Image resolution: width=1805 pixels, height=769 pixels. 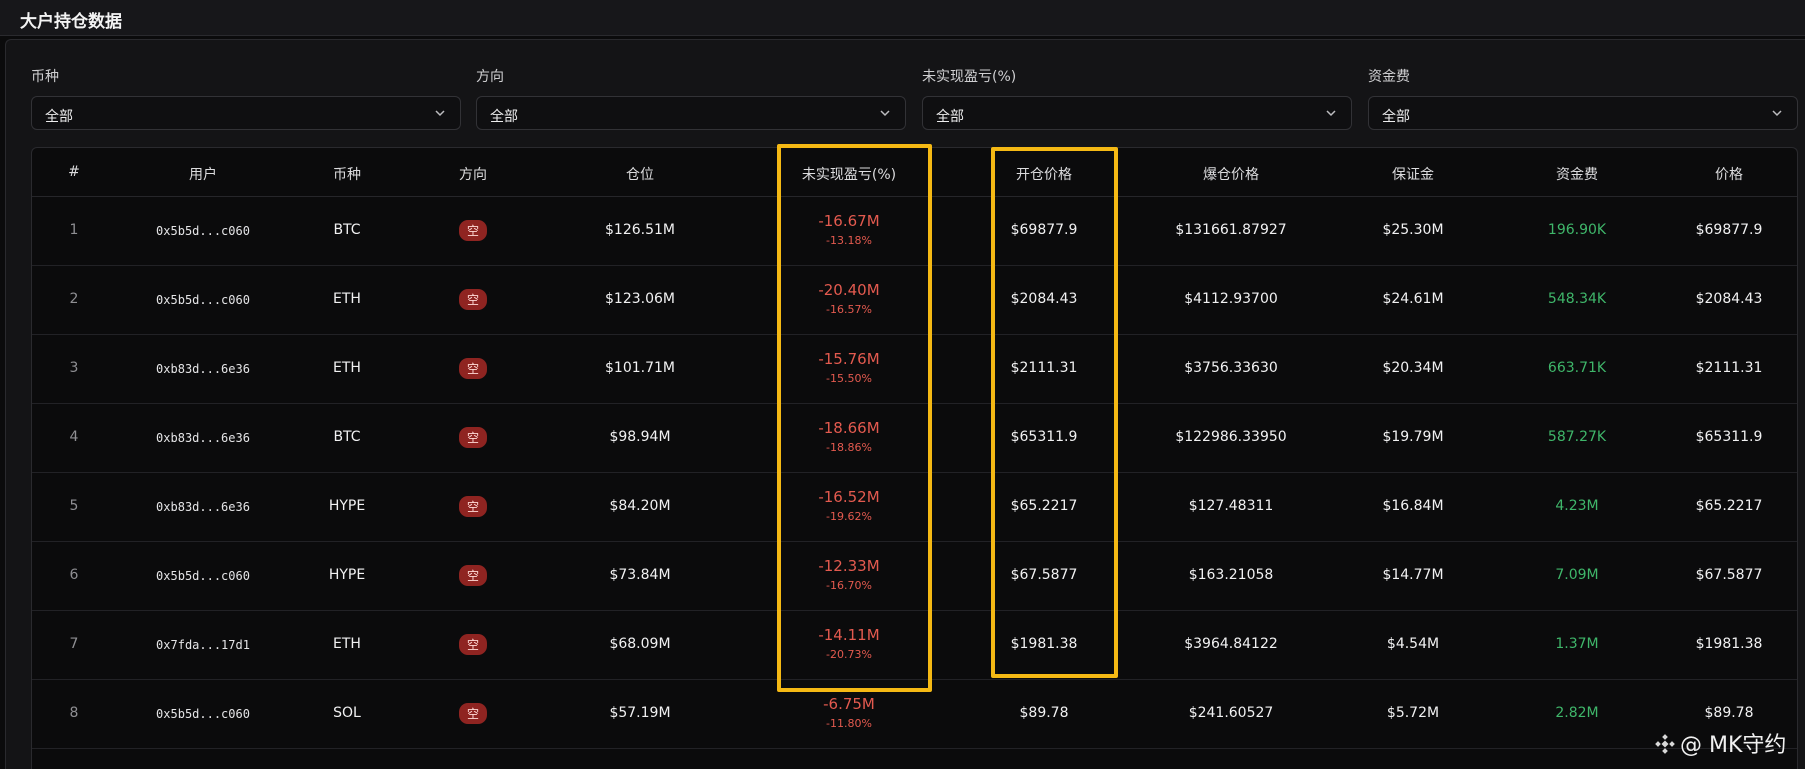 I want to click on filter-select-coin: 全部, so click(x=246, y=113).